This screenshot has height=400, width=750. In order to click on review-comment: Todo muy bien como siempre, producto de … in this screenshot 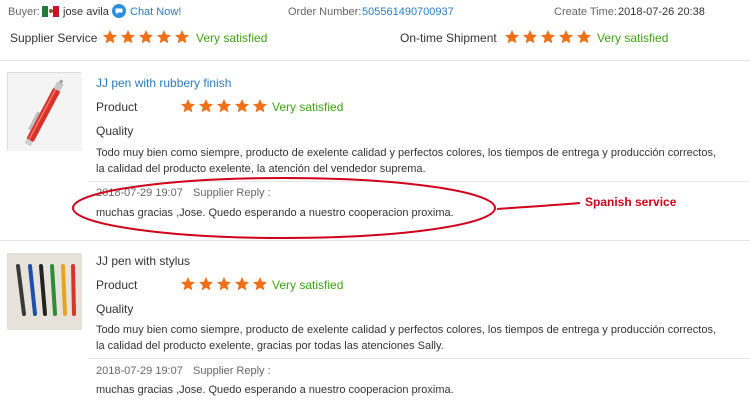, I will do `click(420, 338)`.